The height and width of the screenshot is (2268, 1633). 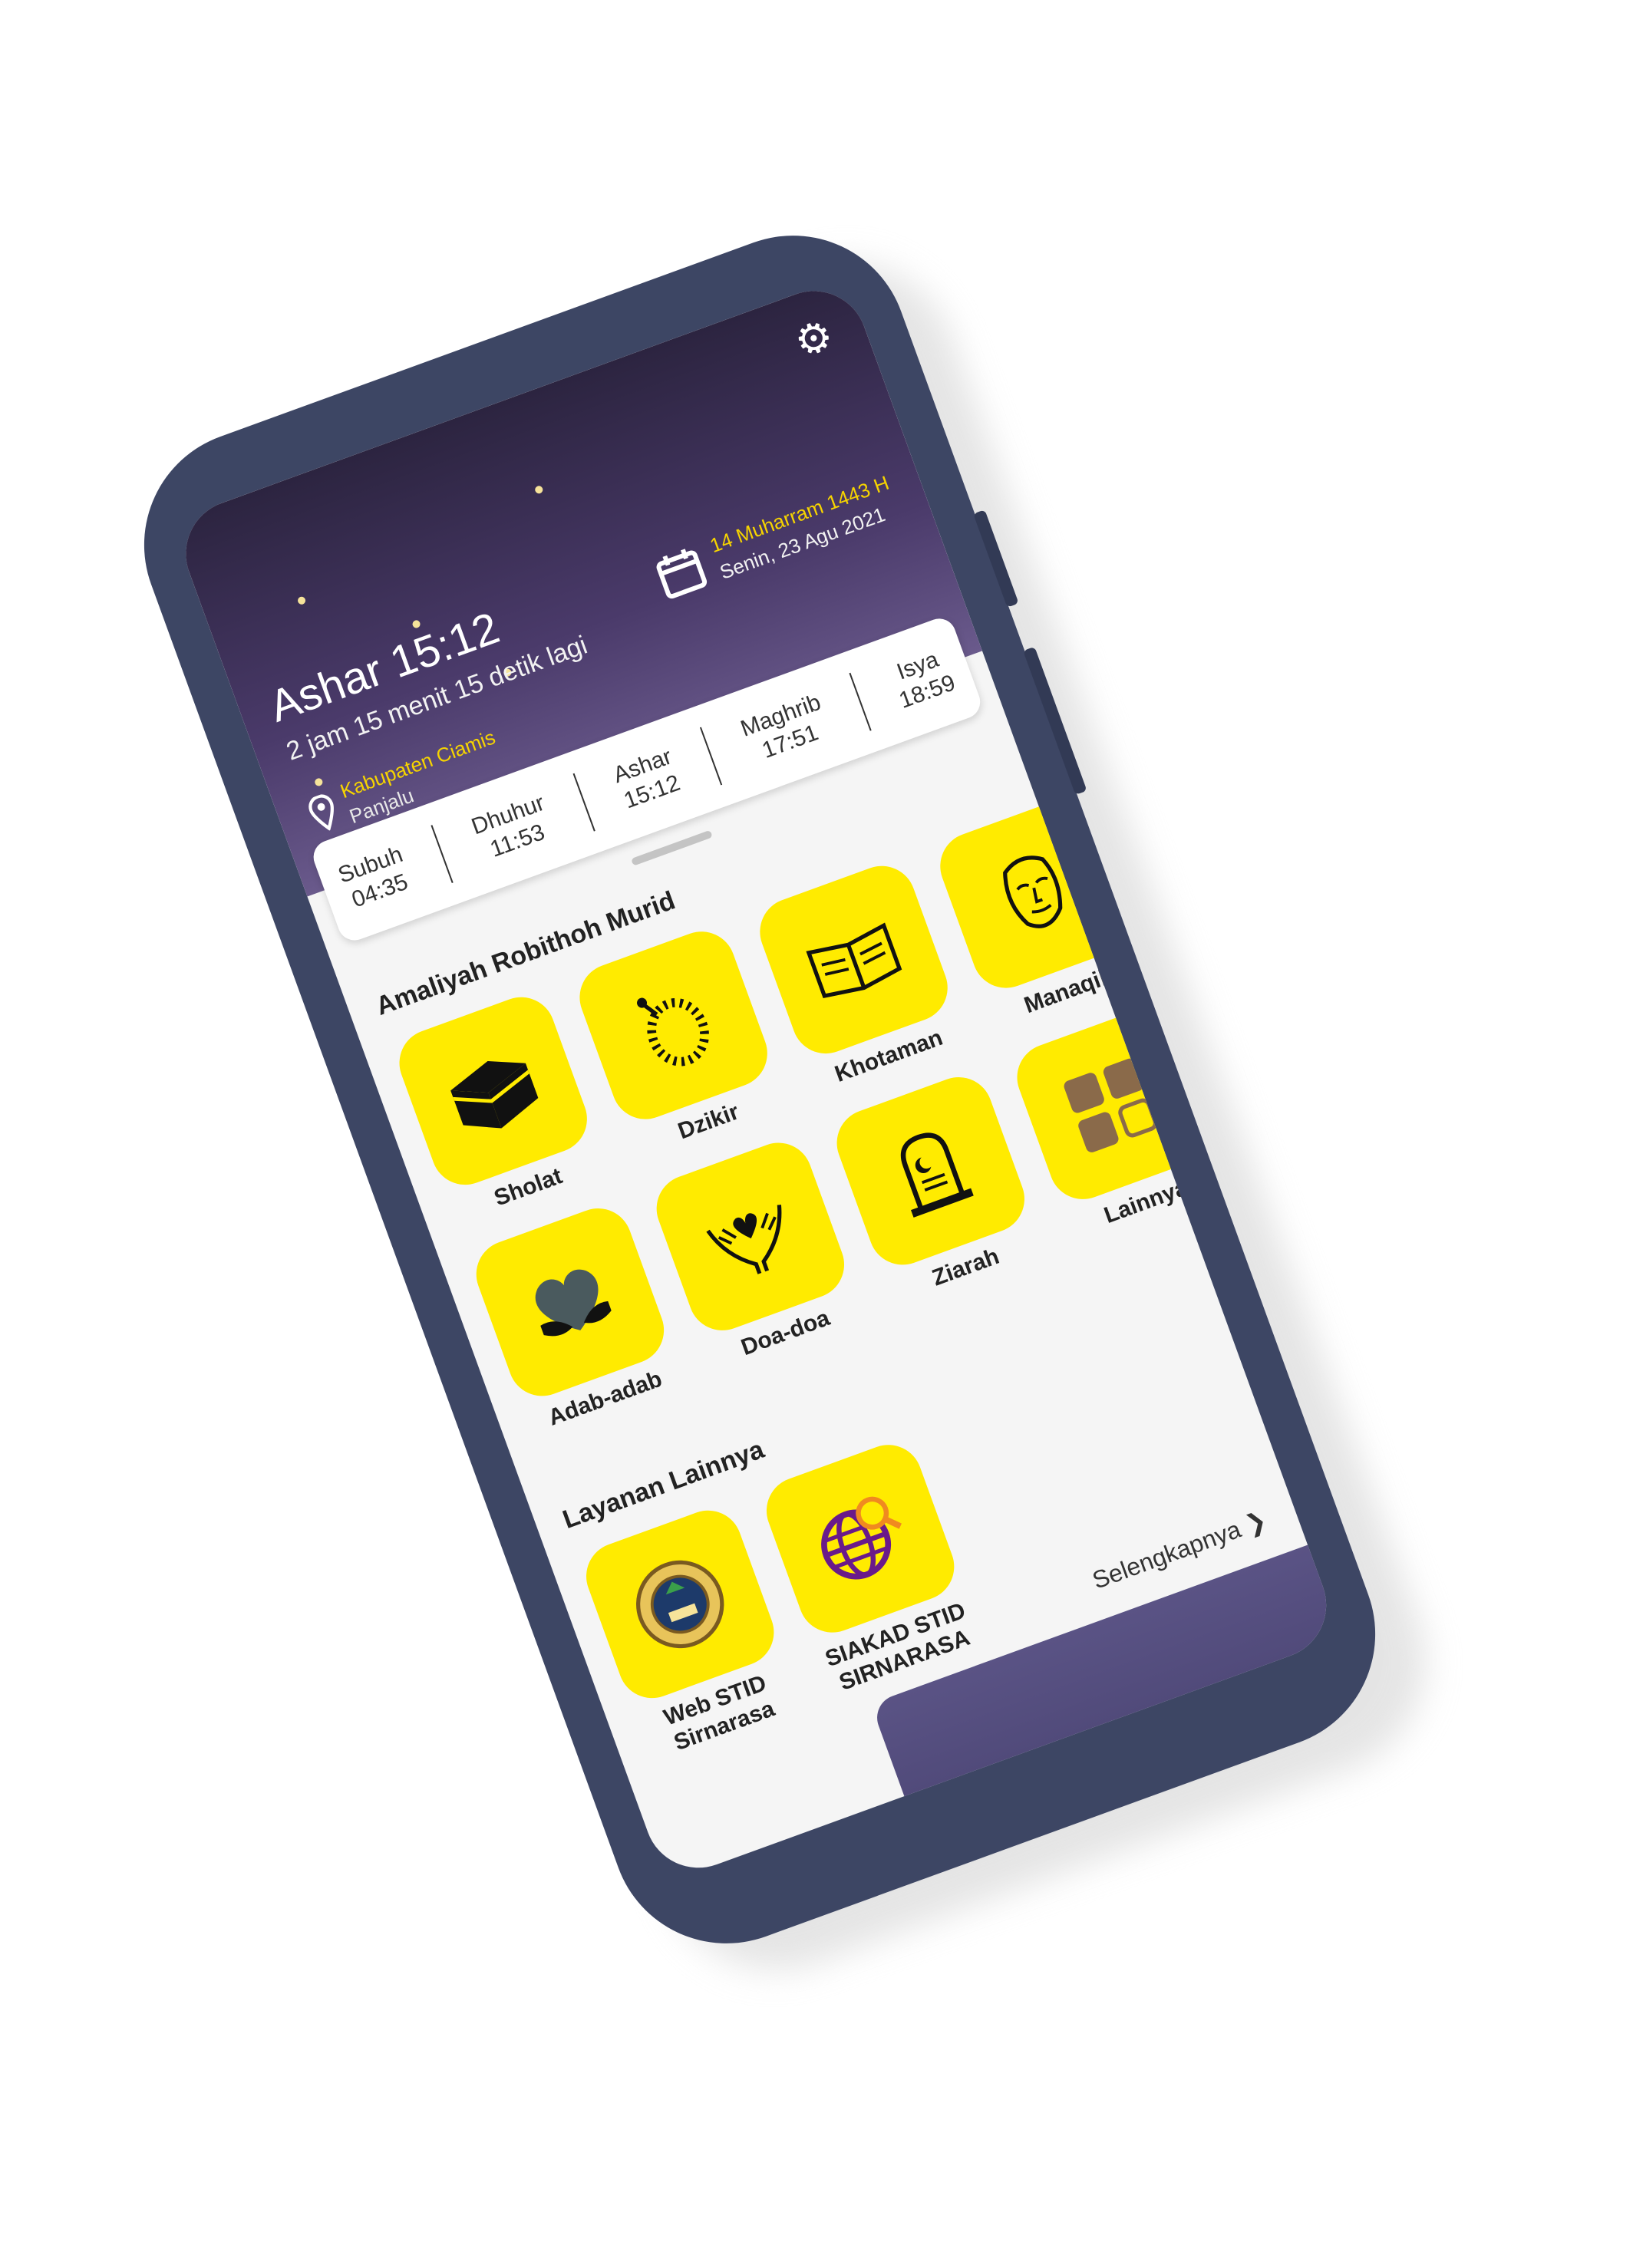 I want to click on prayer-time-dhuhur: Dhuhur 11:53, so click(x=513, y=828).